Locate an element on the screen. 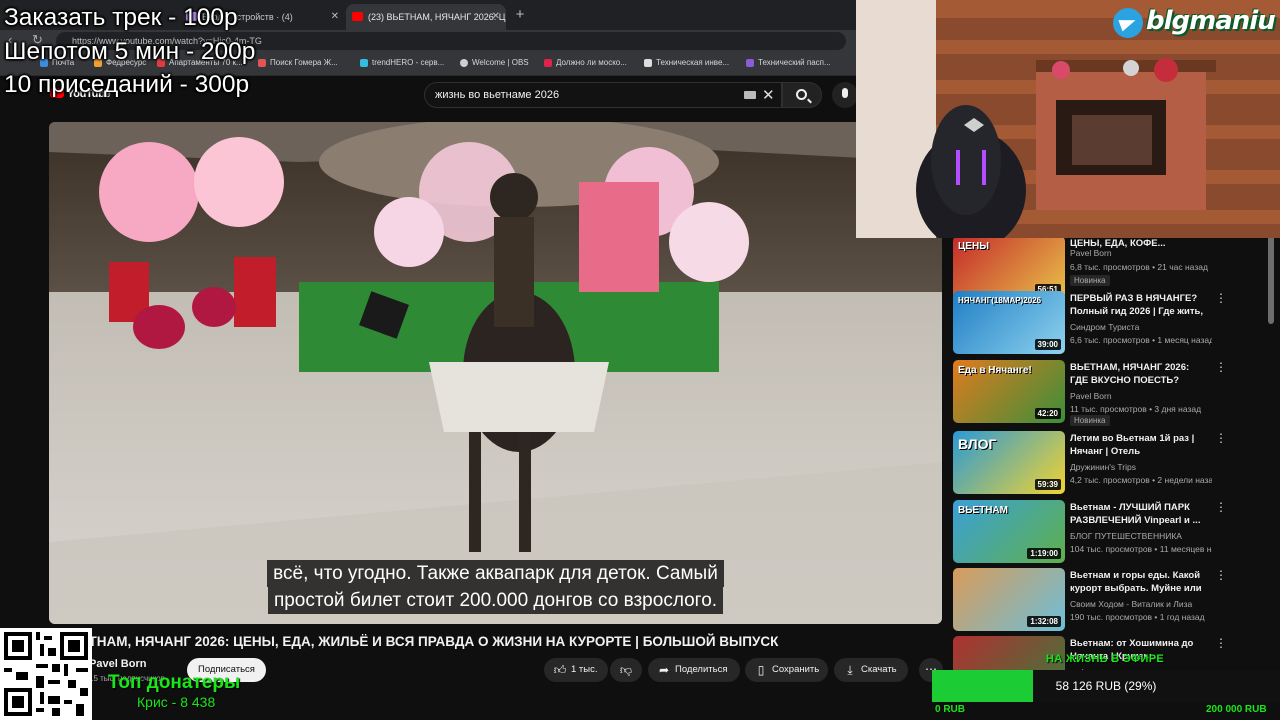 Image resolution: width=1280 pixels, height=720 pixels. streamer-brand: blgmaniu is located at coordinates (1211, 21).